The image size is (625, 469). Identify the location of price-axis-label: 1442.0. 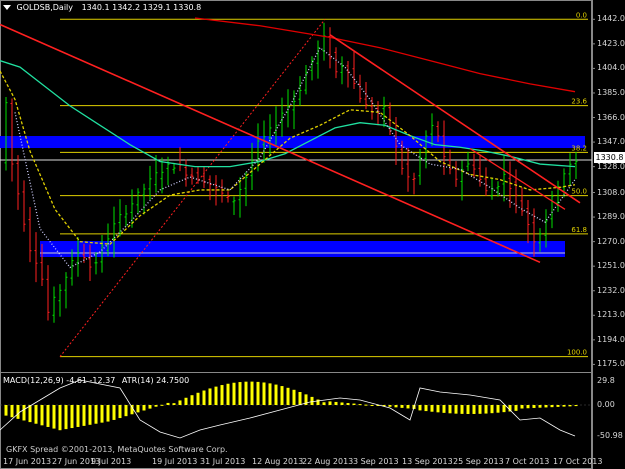
(611, 19).